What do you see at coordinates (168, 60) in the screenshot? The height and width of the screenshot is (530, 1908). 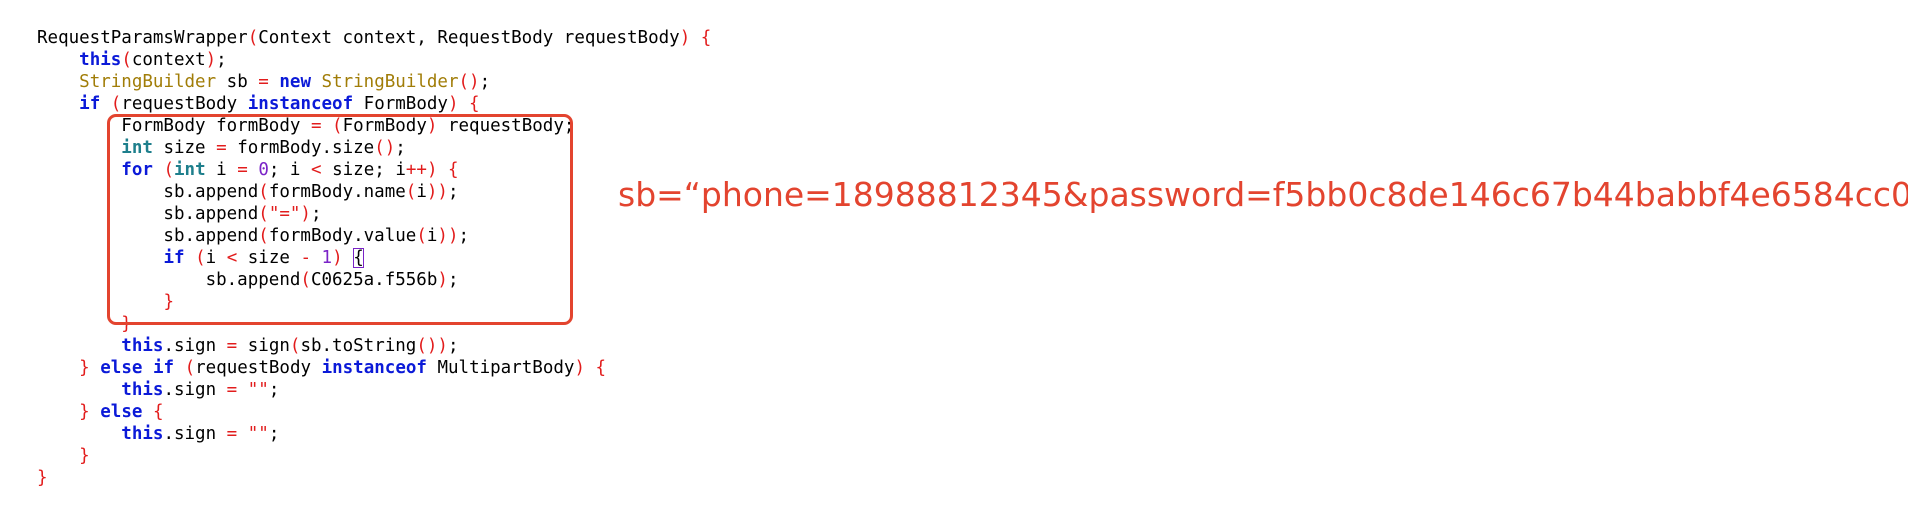 I see `code-token: context` at bounding box center [168, 60].